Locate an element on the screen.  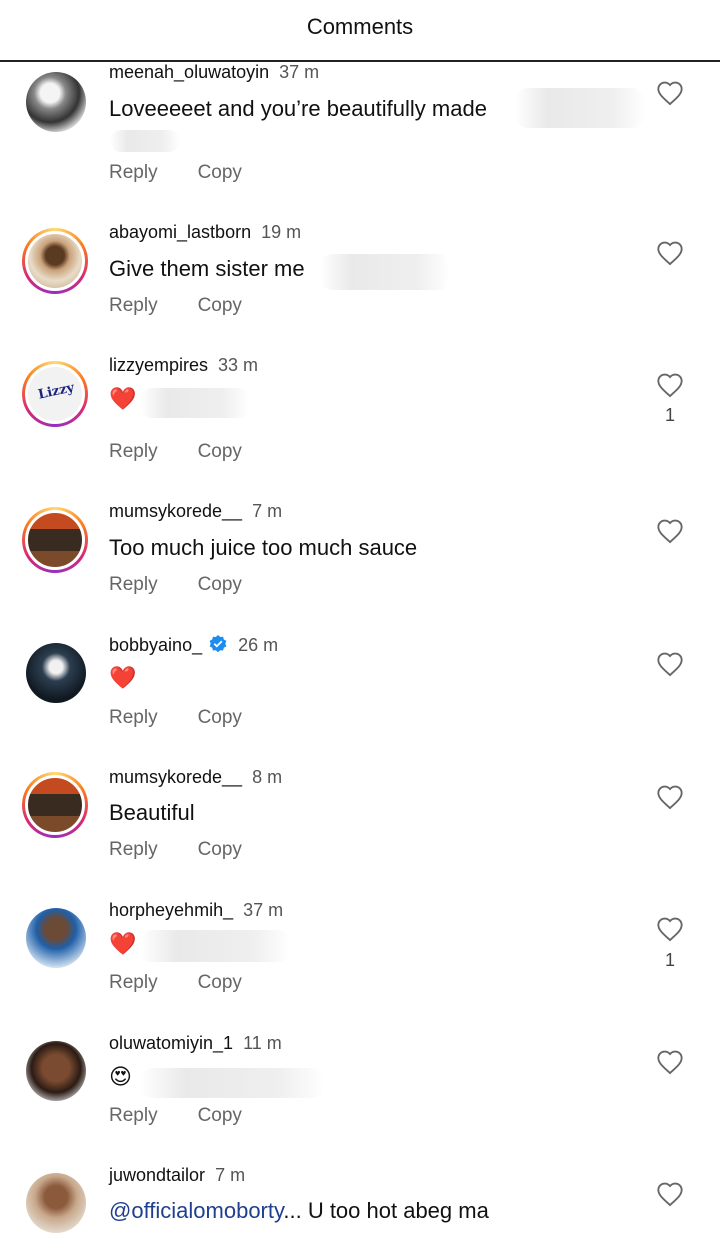
comment-text: Give them sister me is located at coordinates (207, 268).